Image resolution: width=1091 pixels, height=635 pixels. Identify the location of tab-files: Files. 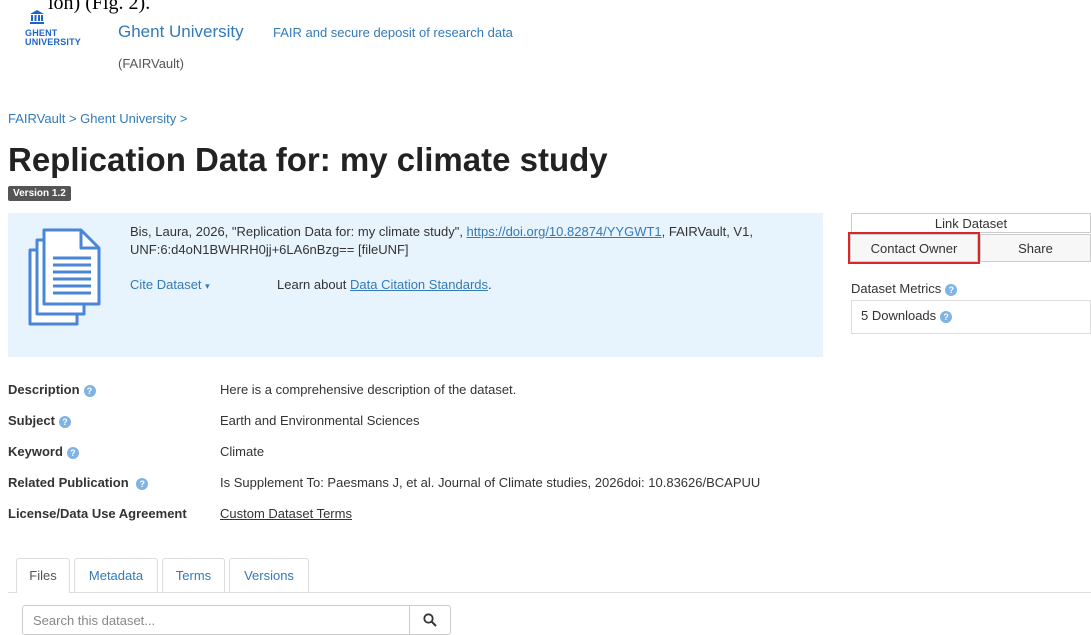
(43, 575).